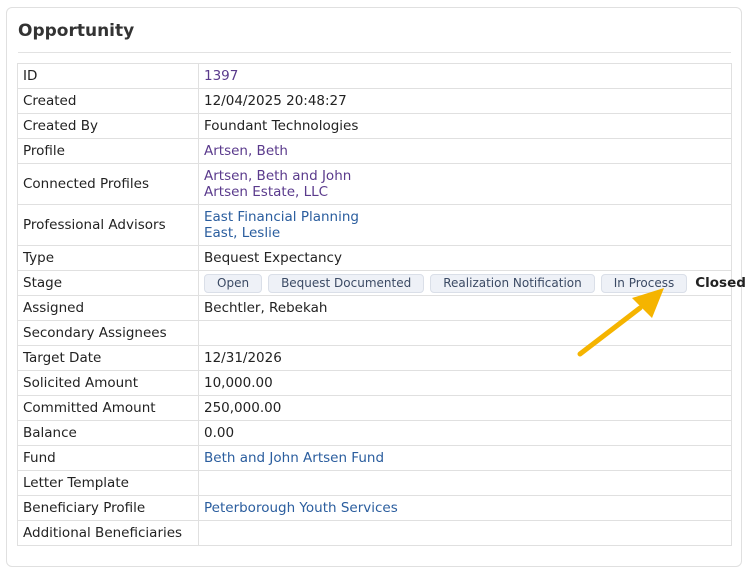 This screenshot has height=567, width=756. I want to click on row-type: Type Bequest Expectancy, so click(374, 258).